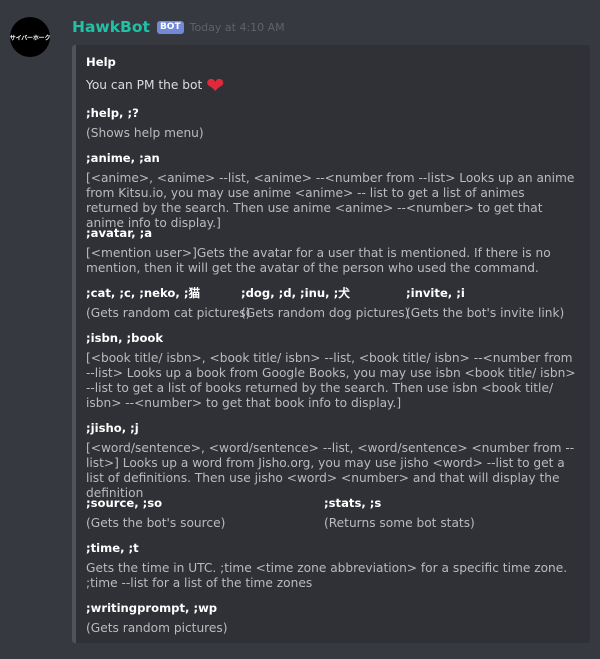  Describe the element at coordinates (112, 428) in the screenshot. I see `field-name-jisho: ;jisho, ;j` at that location.